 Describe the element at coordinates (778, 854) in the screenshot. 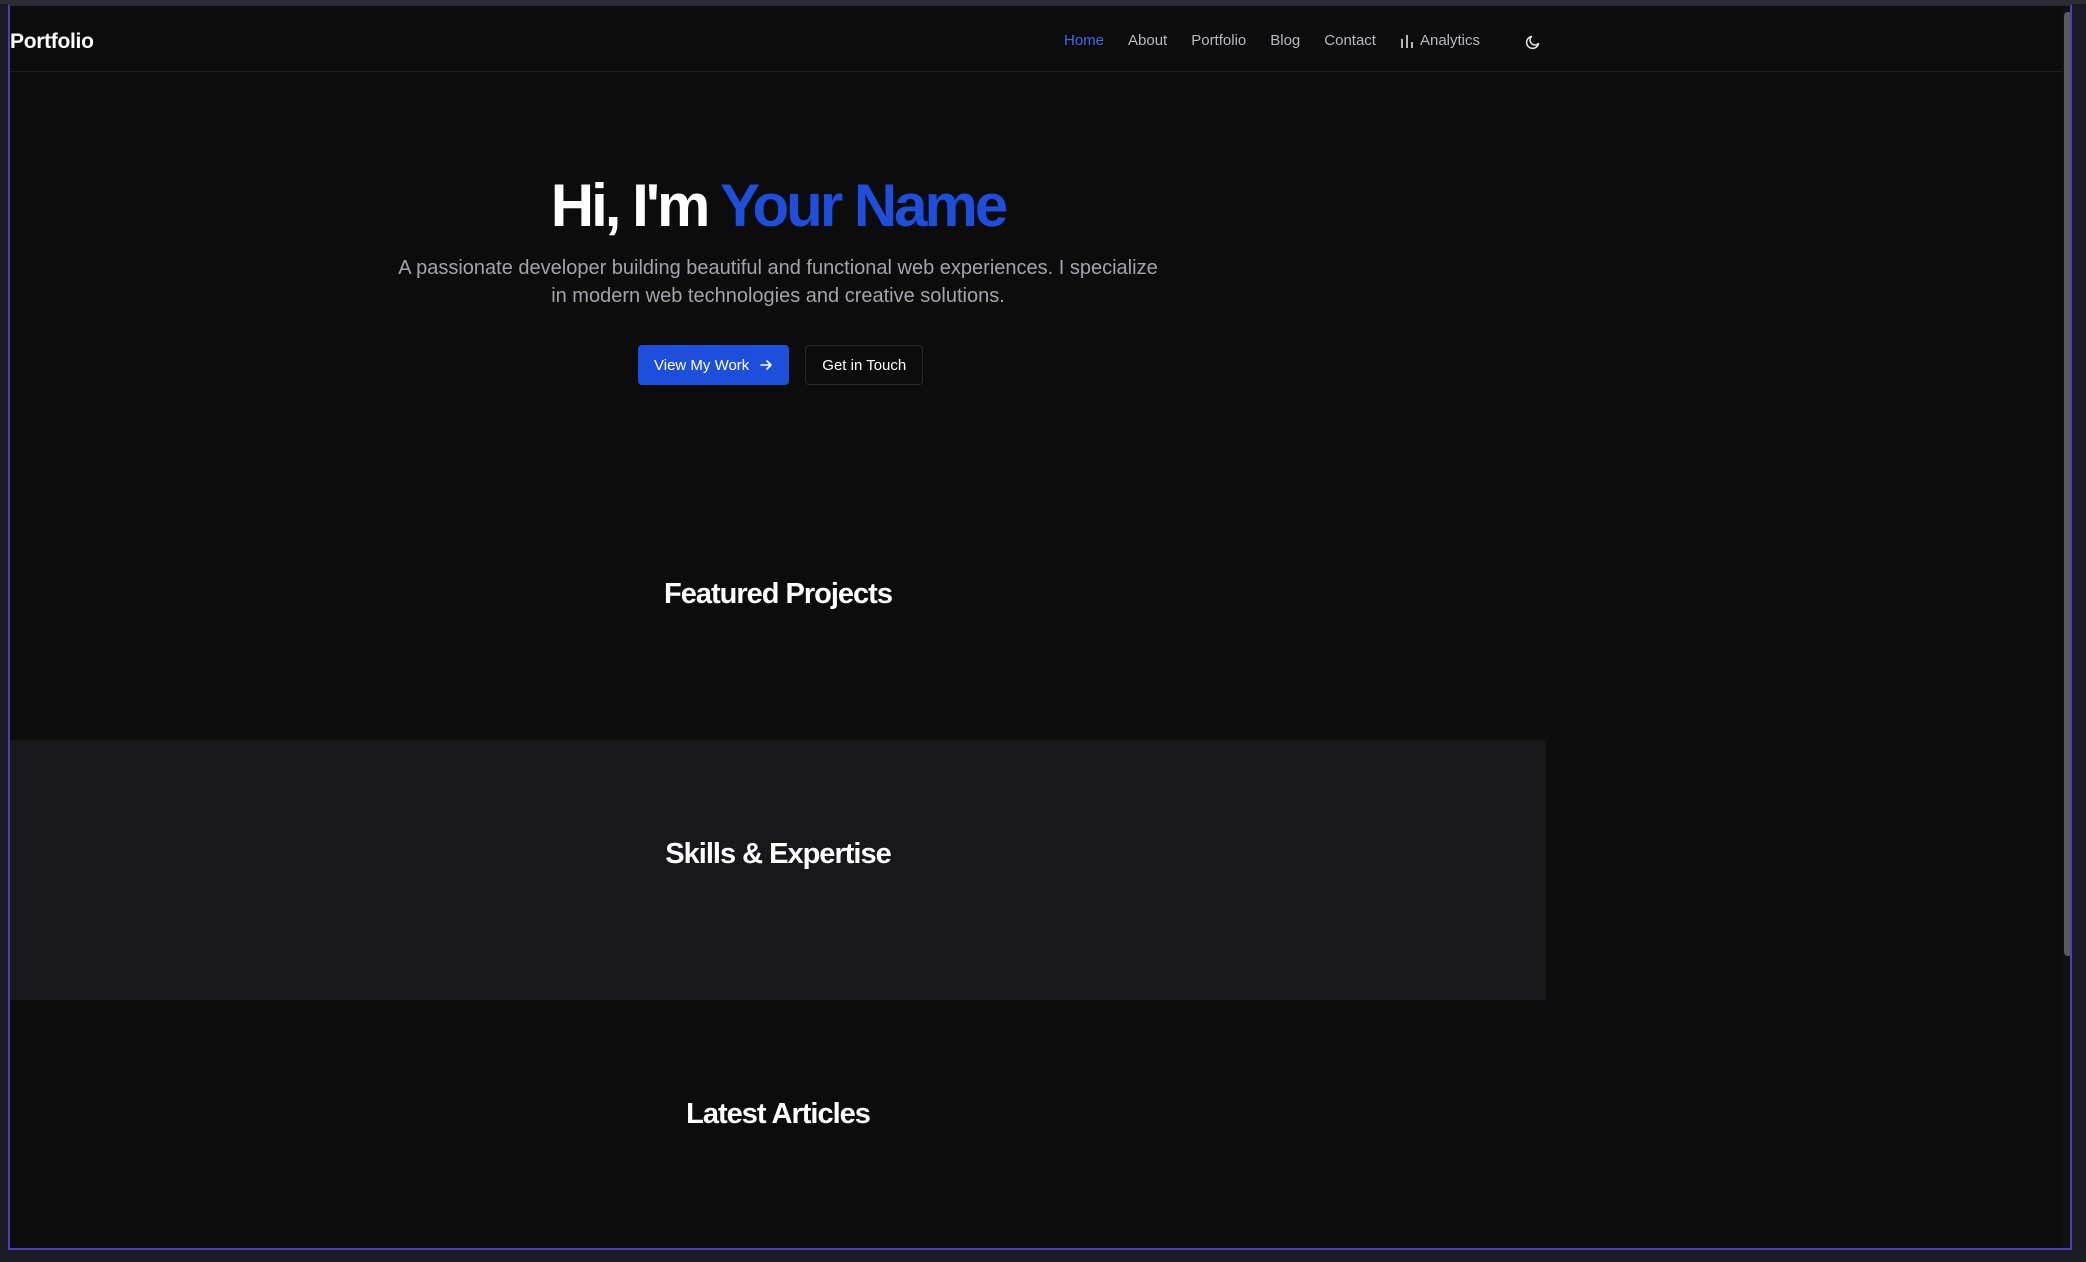

I see `skills-heading: Skills & Expertise` at that location.